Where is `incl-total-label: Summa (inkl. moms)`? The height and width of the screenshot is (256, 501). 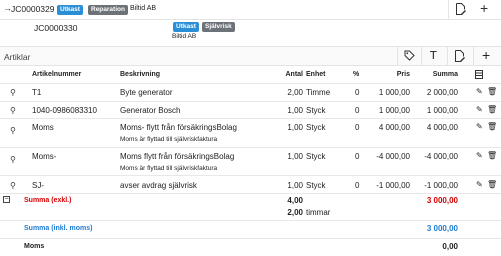 incl-total-label: Summa (inkl. moms) is located at coordinates (58, 228).